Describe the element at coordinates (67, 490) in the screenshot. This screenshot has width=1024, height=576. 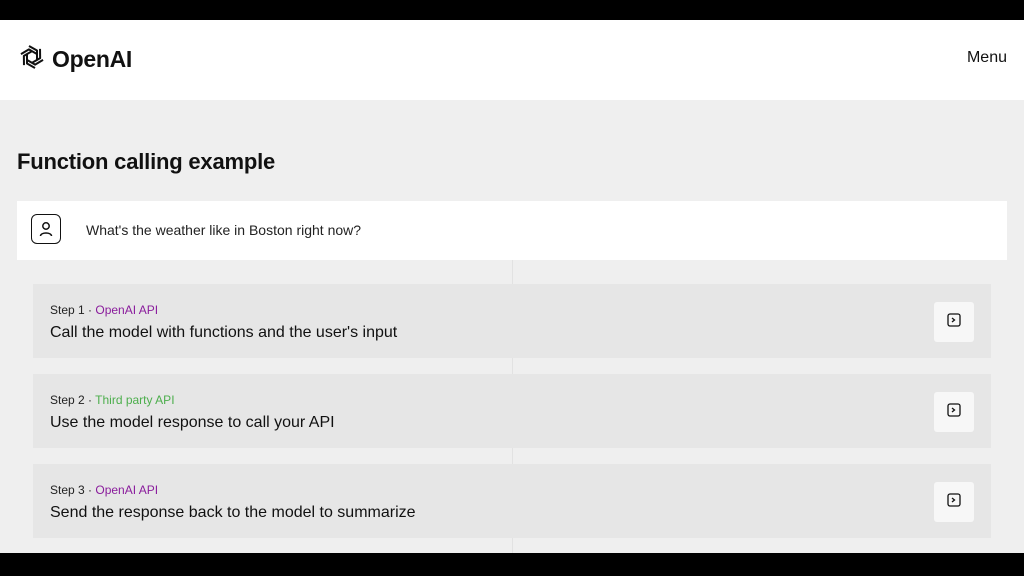
I see `step-label: Step 3` at that location.